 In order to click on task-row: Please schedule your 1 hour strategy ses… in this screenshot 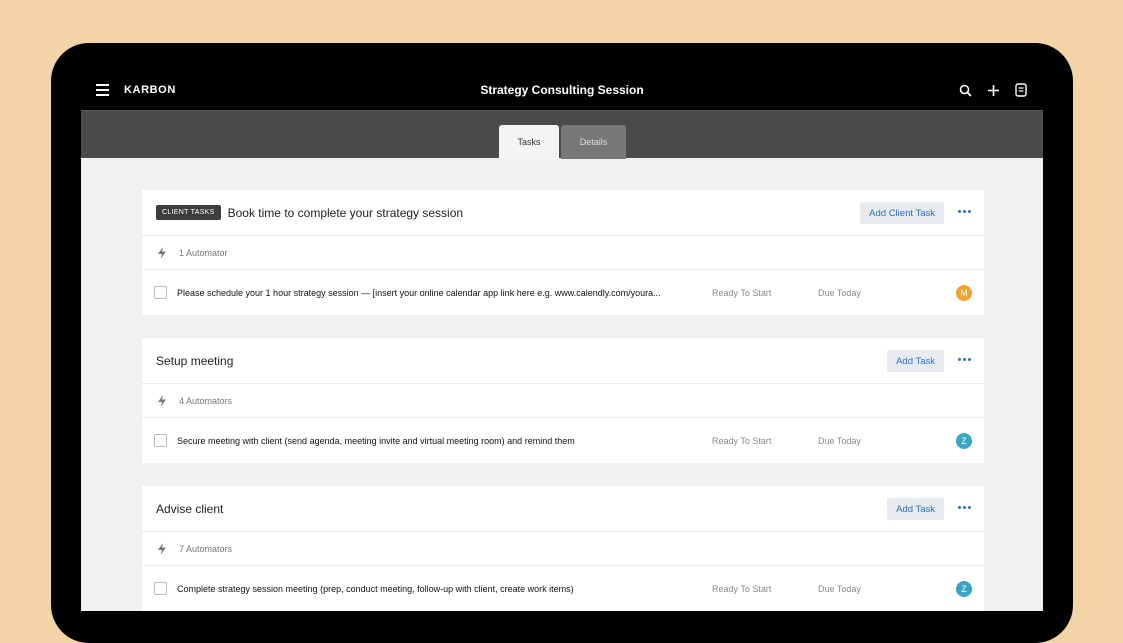, I will do `click(563, 292)`.